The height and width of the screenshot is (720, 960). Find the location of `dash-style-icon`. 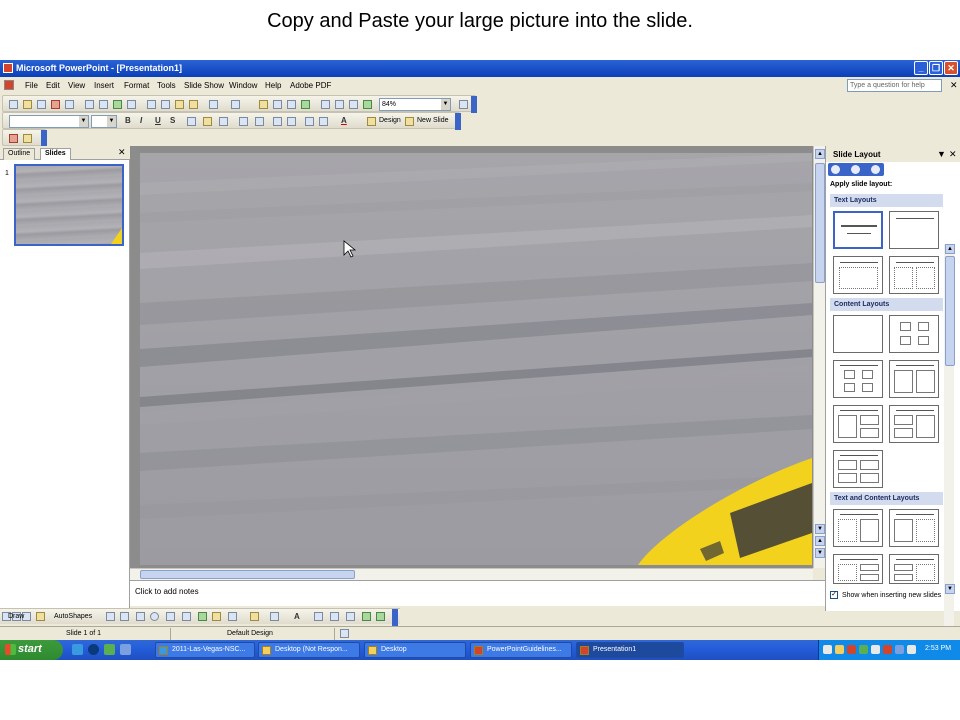

dash-style-icon is located at coordinates (334, 616).